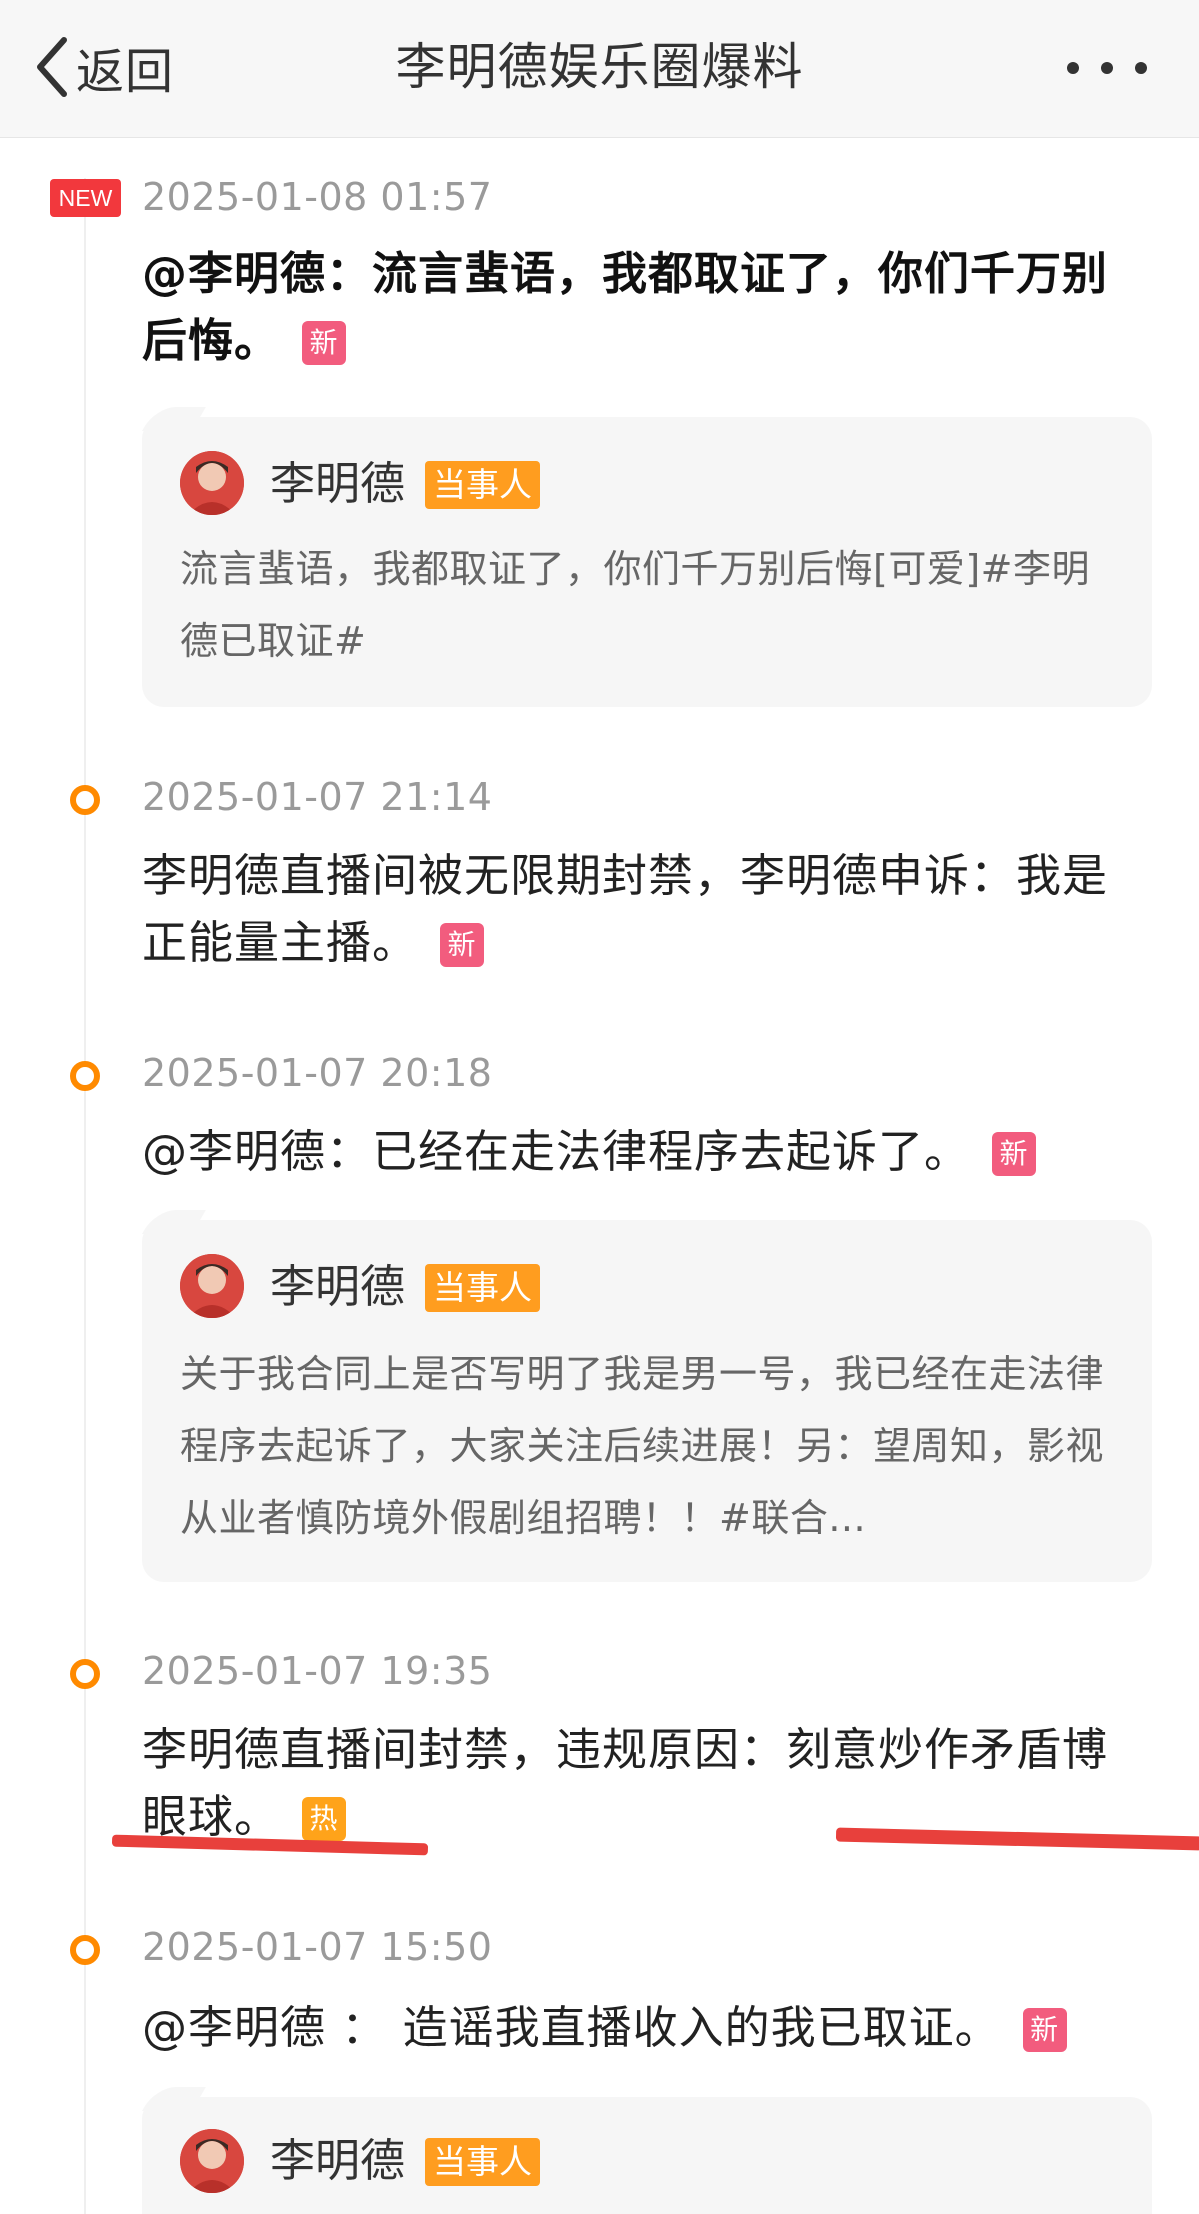  Describe the element at coordinates (85, 1196) in the screenshot. I see `timeline-line` at that location.